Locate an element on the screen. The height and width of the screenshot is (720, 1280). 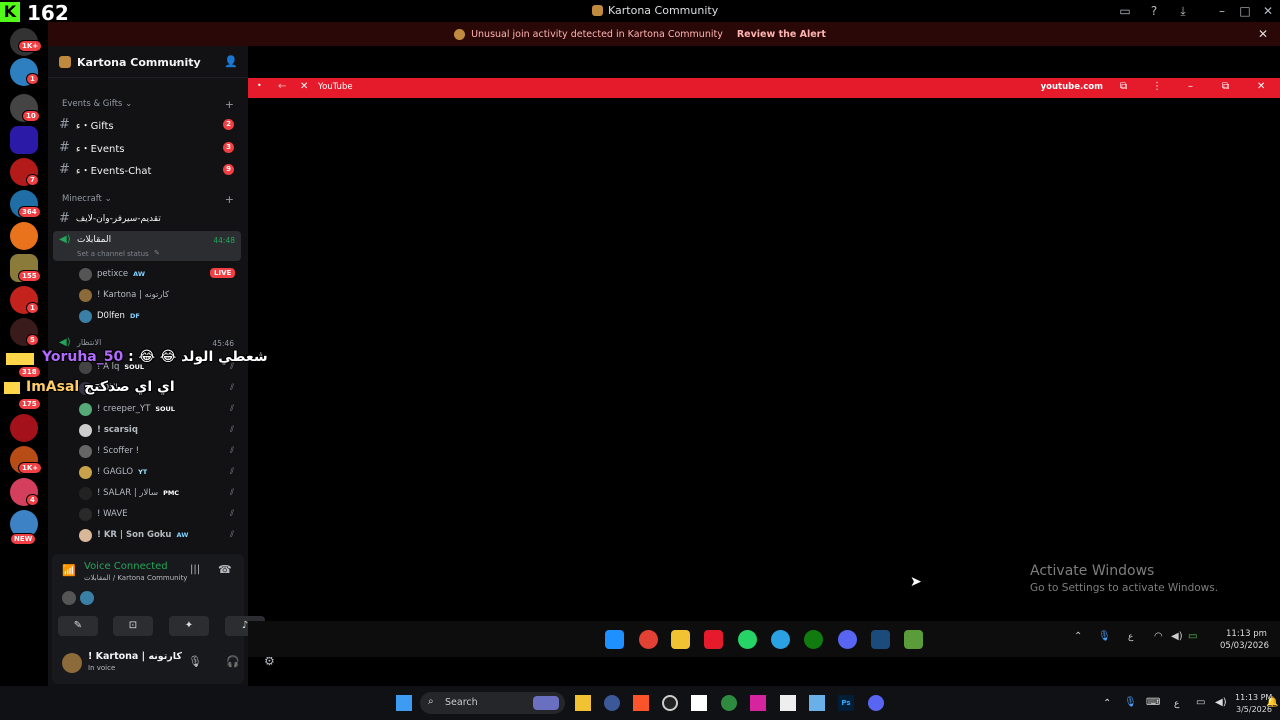
keyboard-icon: ⌨ is located at coordinates (1153, 702).